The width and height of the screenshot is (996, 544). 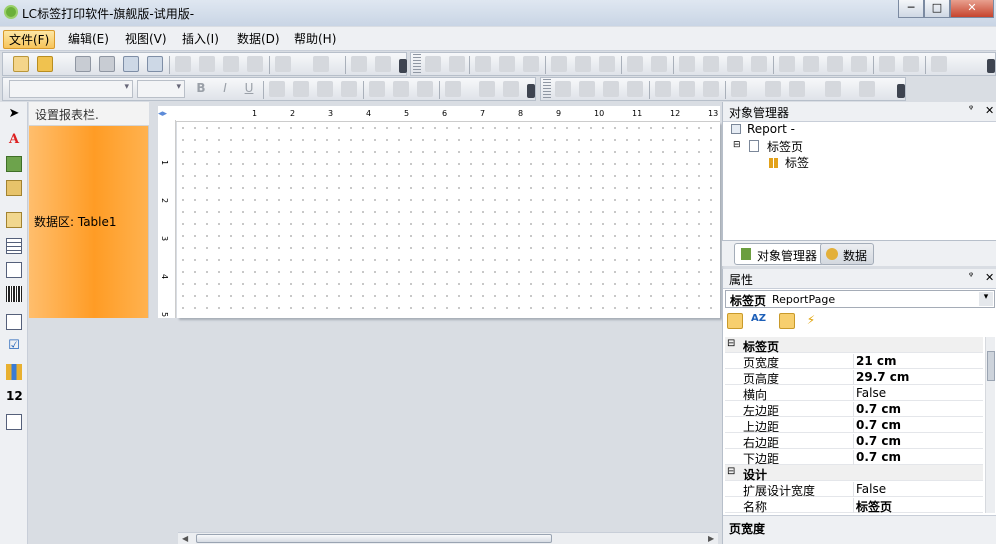 What do you see at coordinates (14, 220) in the screenshot?
I see `subreport-tool-icon` at bounding box center [14, 220].